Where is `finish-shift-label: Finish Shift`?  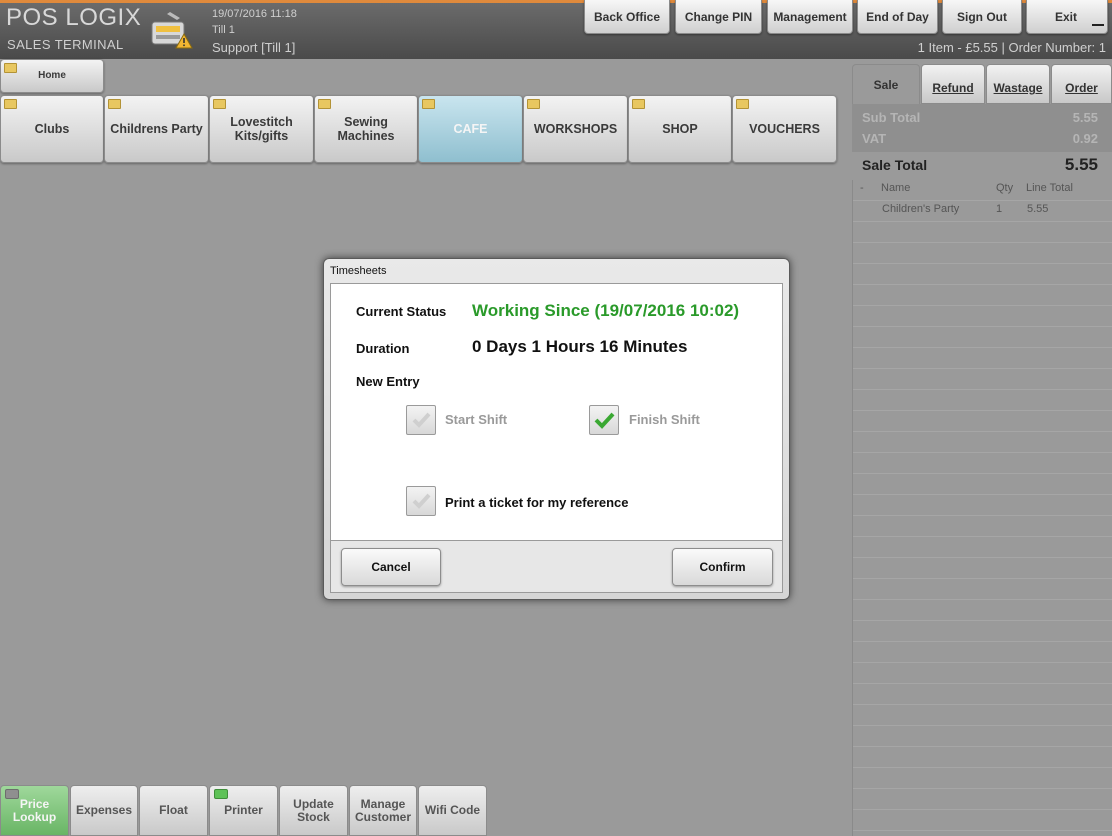
finish-shift-label: Finish Shift is located at coordinates (664, 419).